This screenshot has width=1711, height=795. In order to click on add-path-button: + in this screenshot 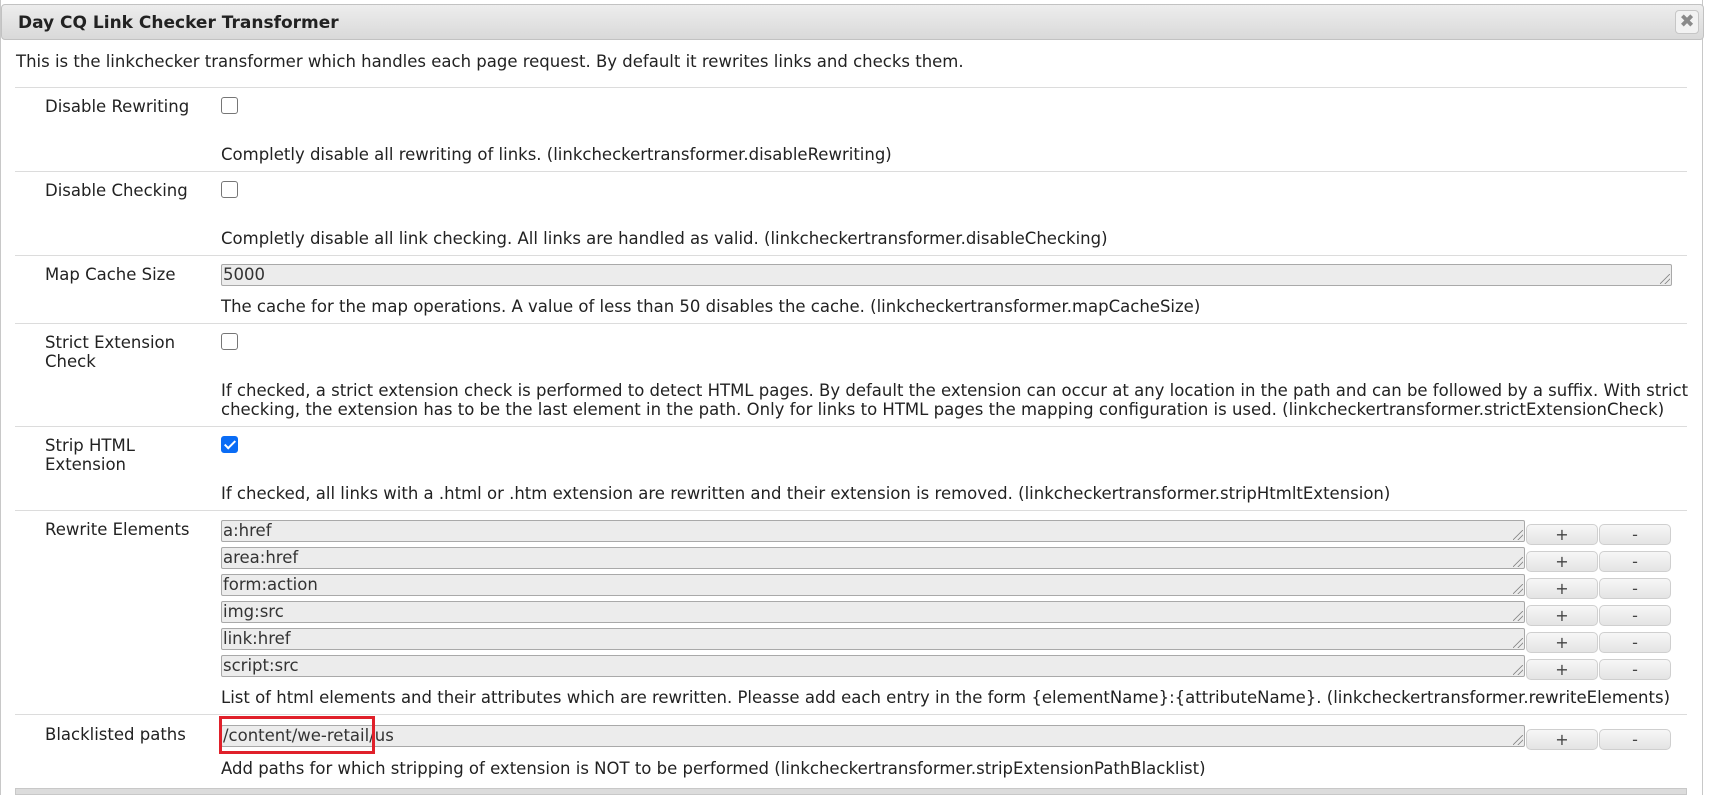, I will do `click(1562, 739)`.